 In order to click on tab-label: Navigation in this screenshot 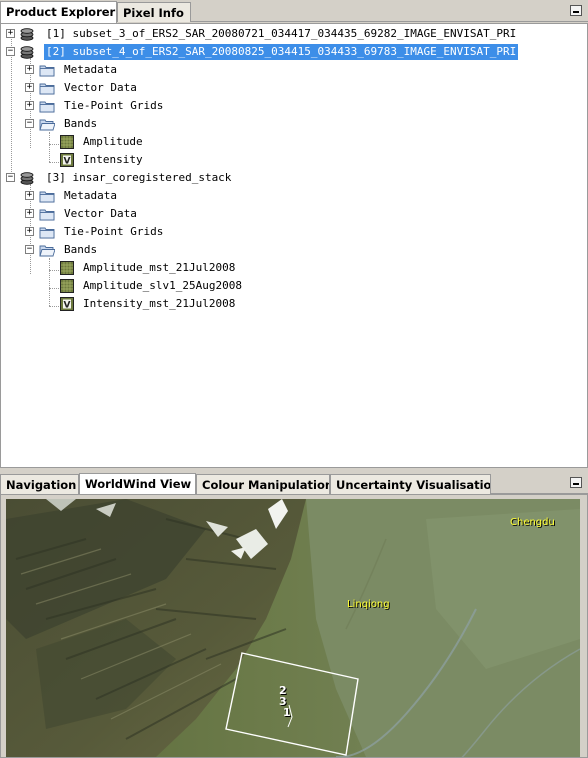, I will do `click(41, 485)`.